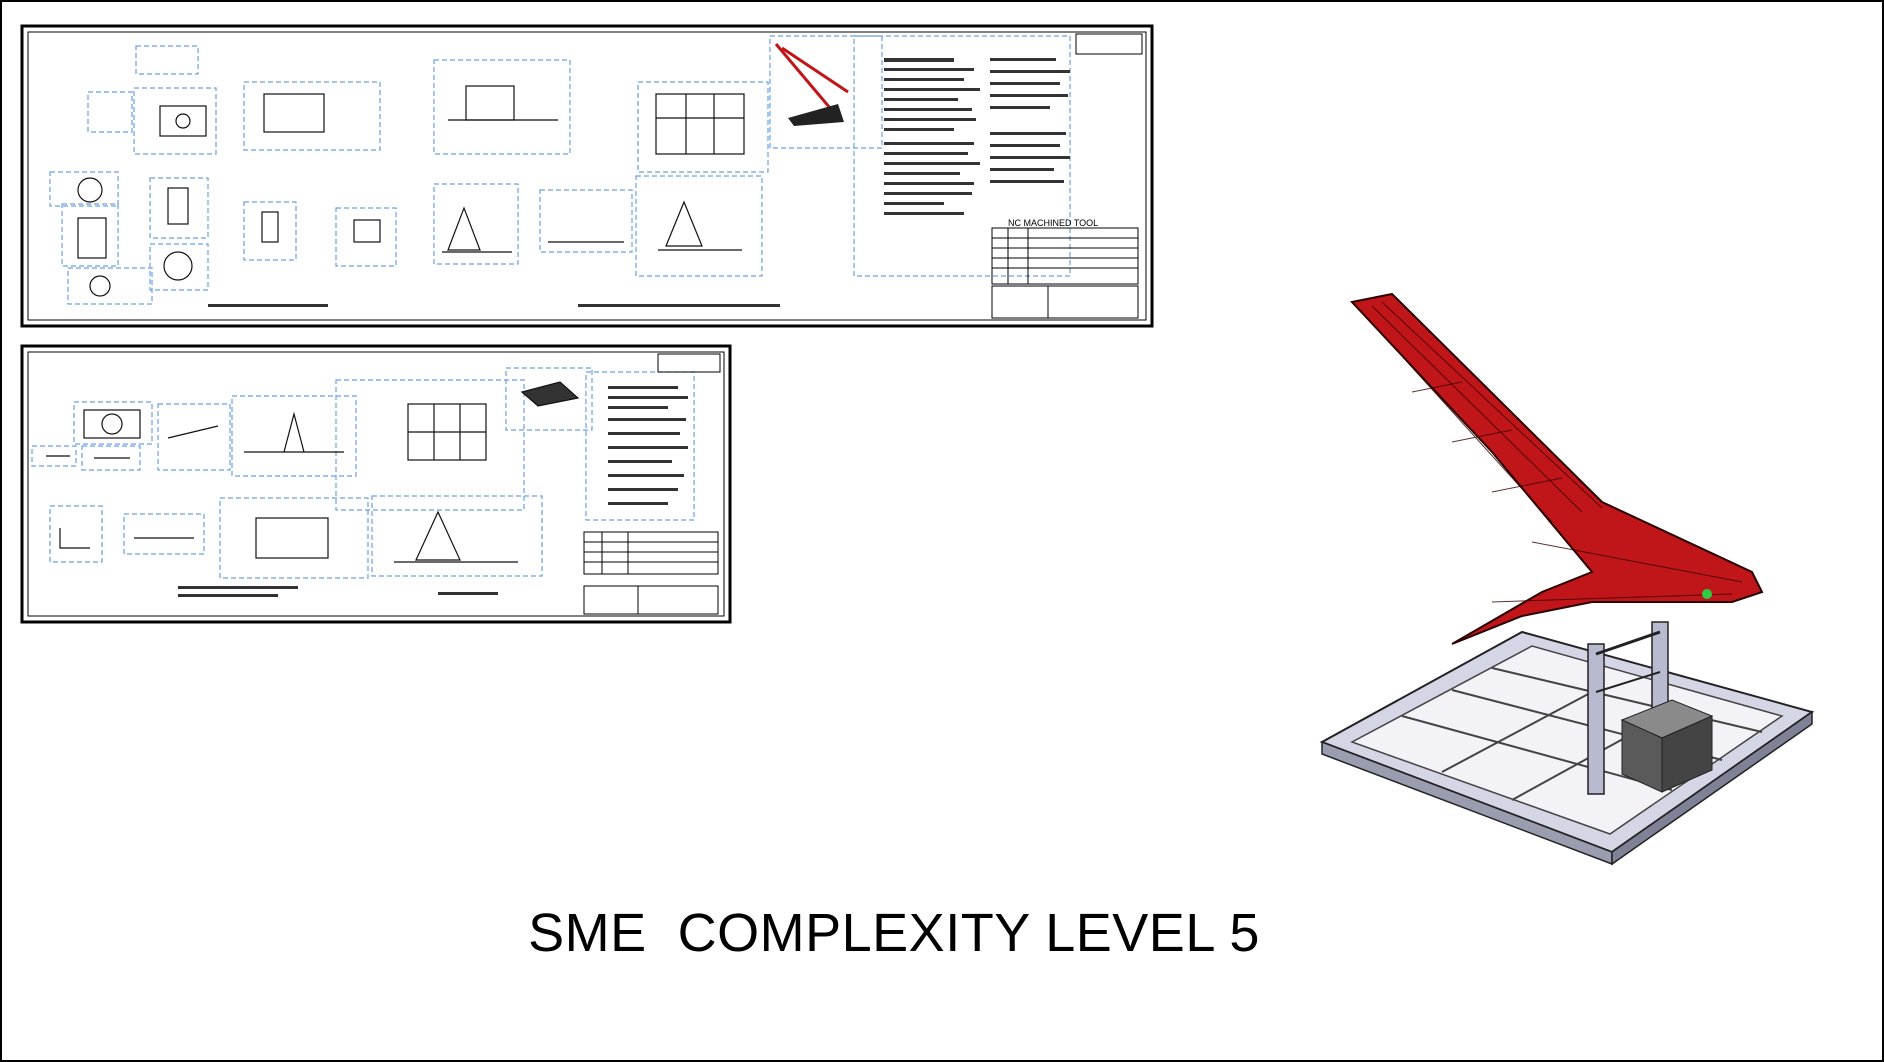 This screenshot has width=1884, height=1062. I want to click on slide-caption: SME COMPLEXITY LEVEL 5, so click(894, 933).